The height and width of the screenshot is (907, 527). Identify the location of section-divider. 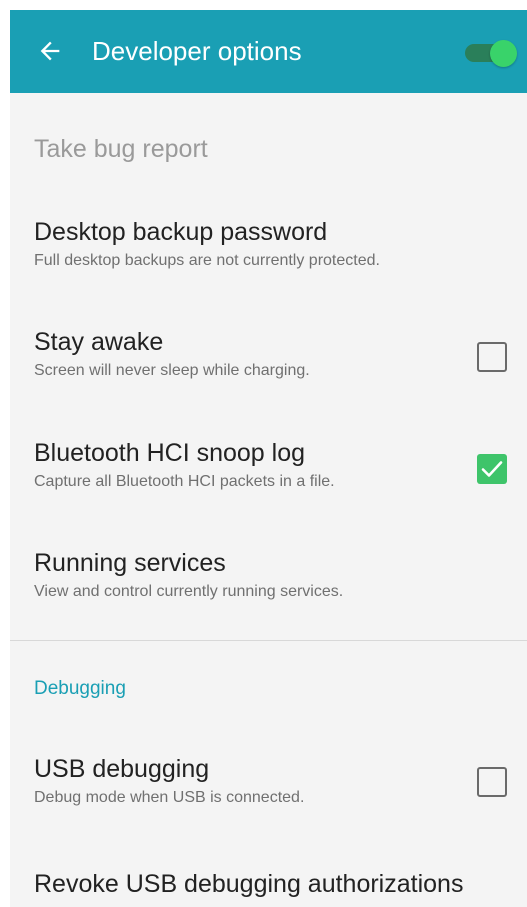
(268, 640).